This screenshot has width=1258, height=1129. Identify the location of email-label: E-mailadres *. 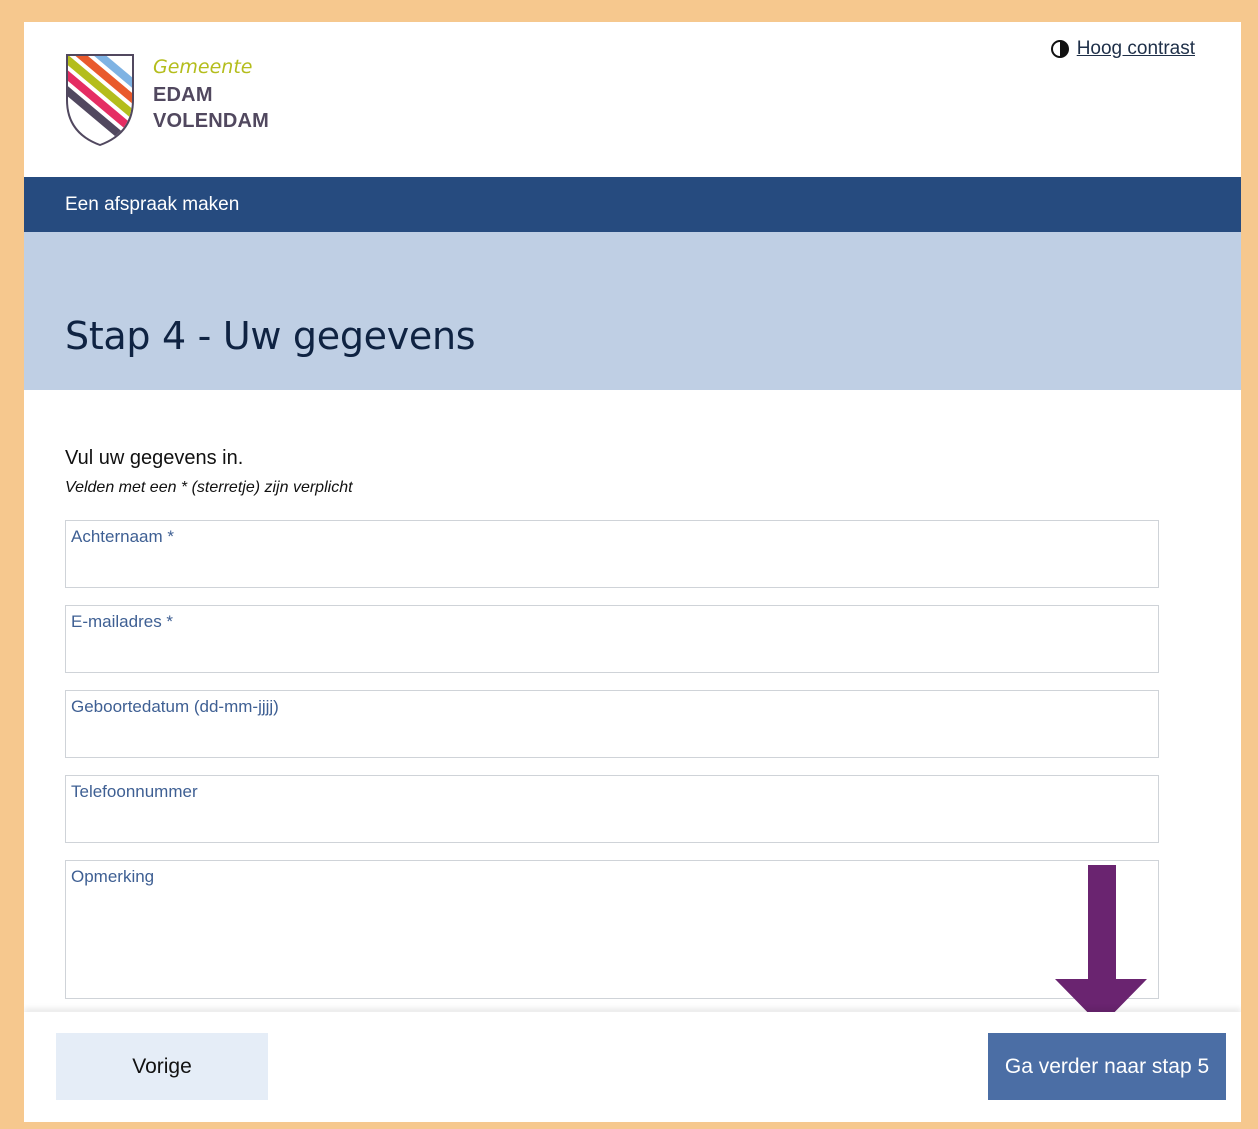
(122, 621).